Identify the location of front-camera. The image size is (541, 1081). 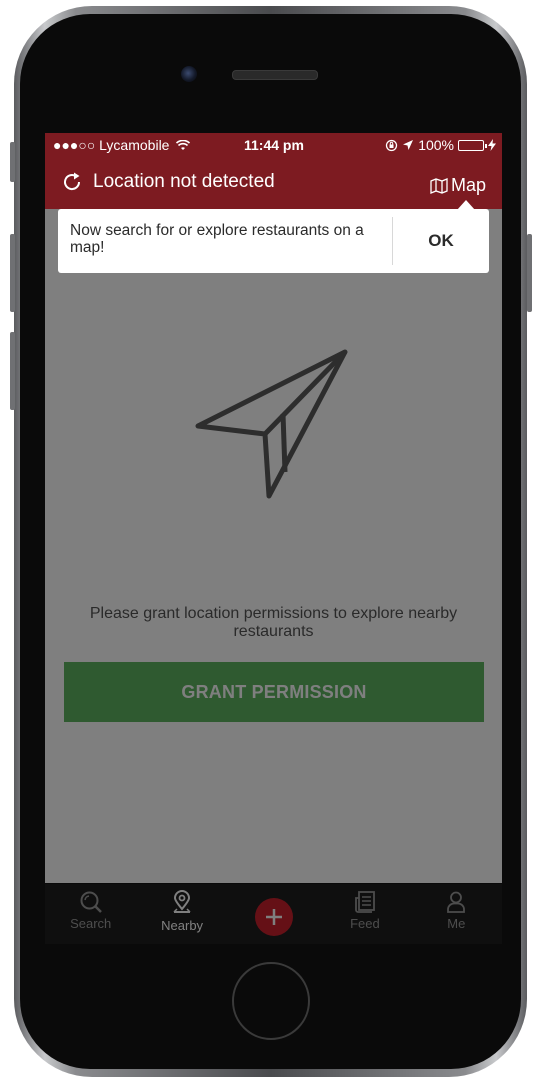
(189, 74).